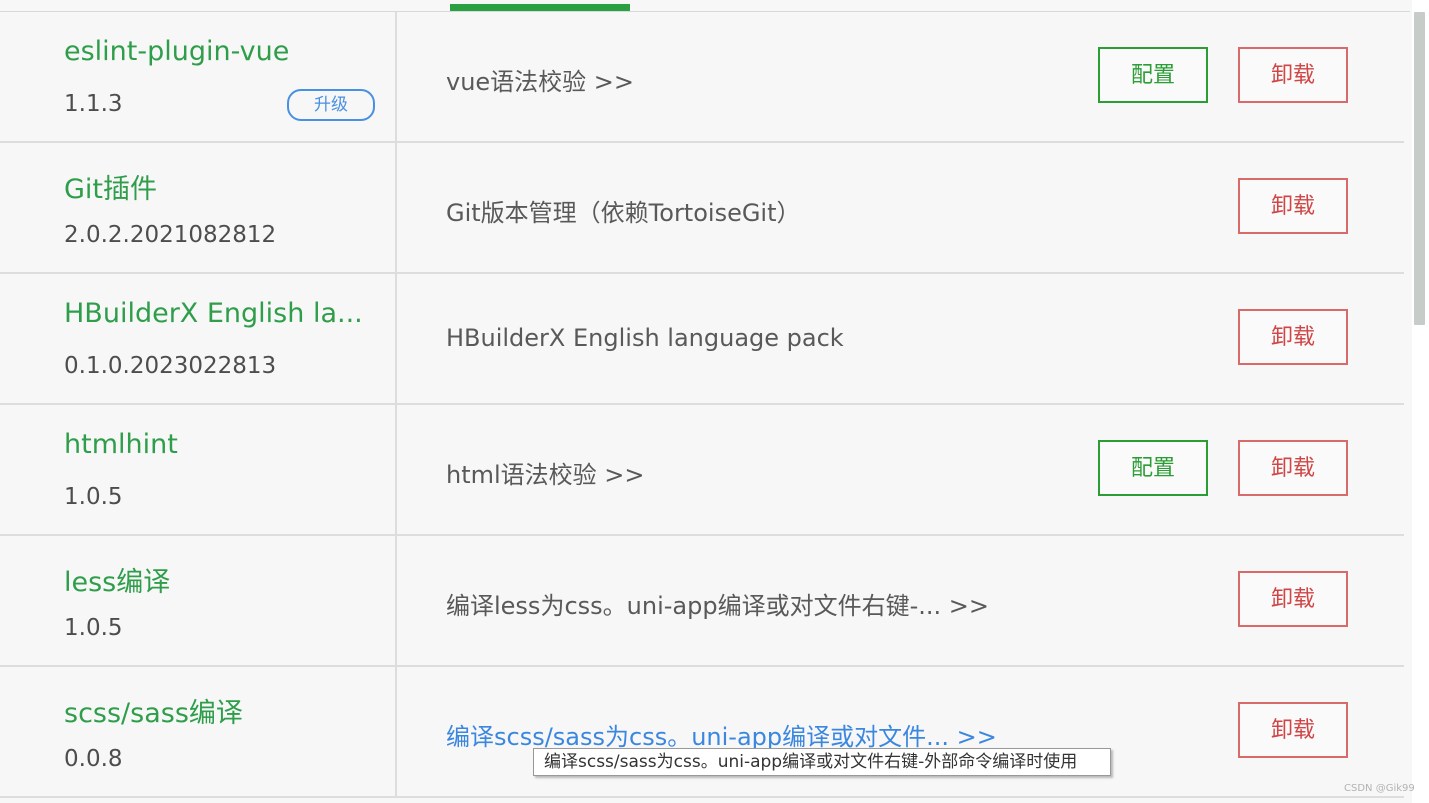  Describe the element at coordinates (1379, 788) in the screenshot. I see `watermark: CSDN @Gik99` at that location.